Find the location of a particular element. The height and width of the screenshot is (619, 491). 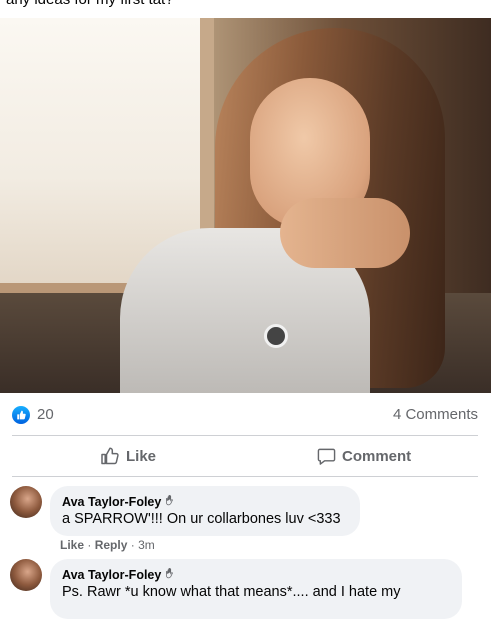

comment-timestamp: 3m is located at coordinates (146, 545).